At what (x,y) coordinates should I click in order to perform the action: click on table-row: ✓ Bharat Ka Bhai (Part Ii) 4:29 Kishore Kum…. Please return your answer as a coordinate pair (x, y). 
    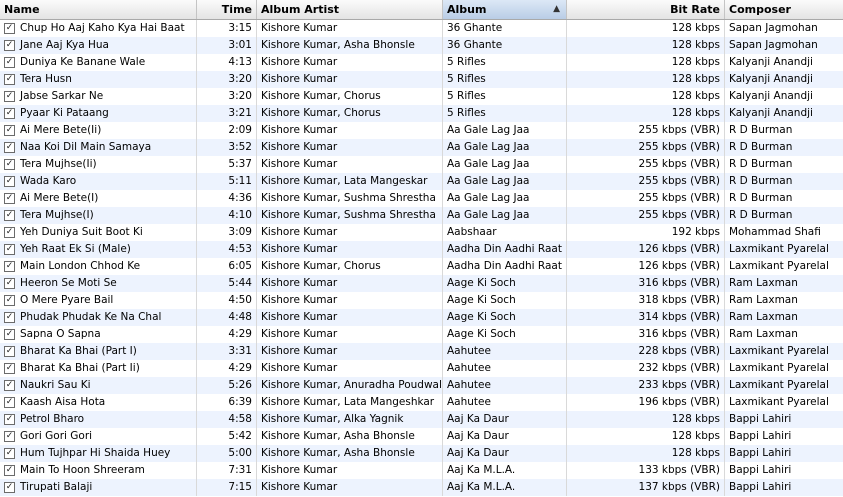
    Looking at the image, I should click on (421, 368).